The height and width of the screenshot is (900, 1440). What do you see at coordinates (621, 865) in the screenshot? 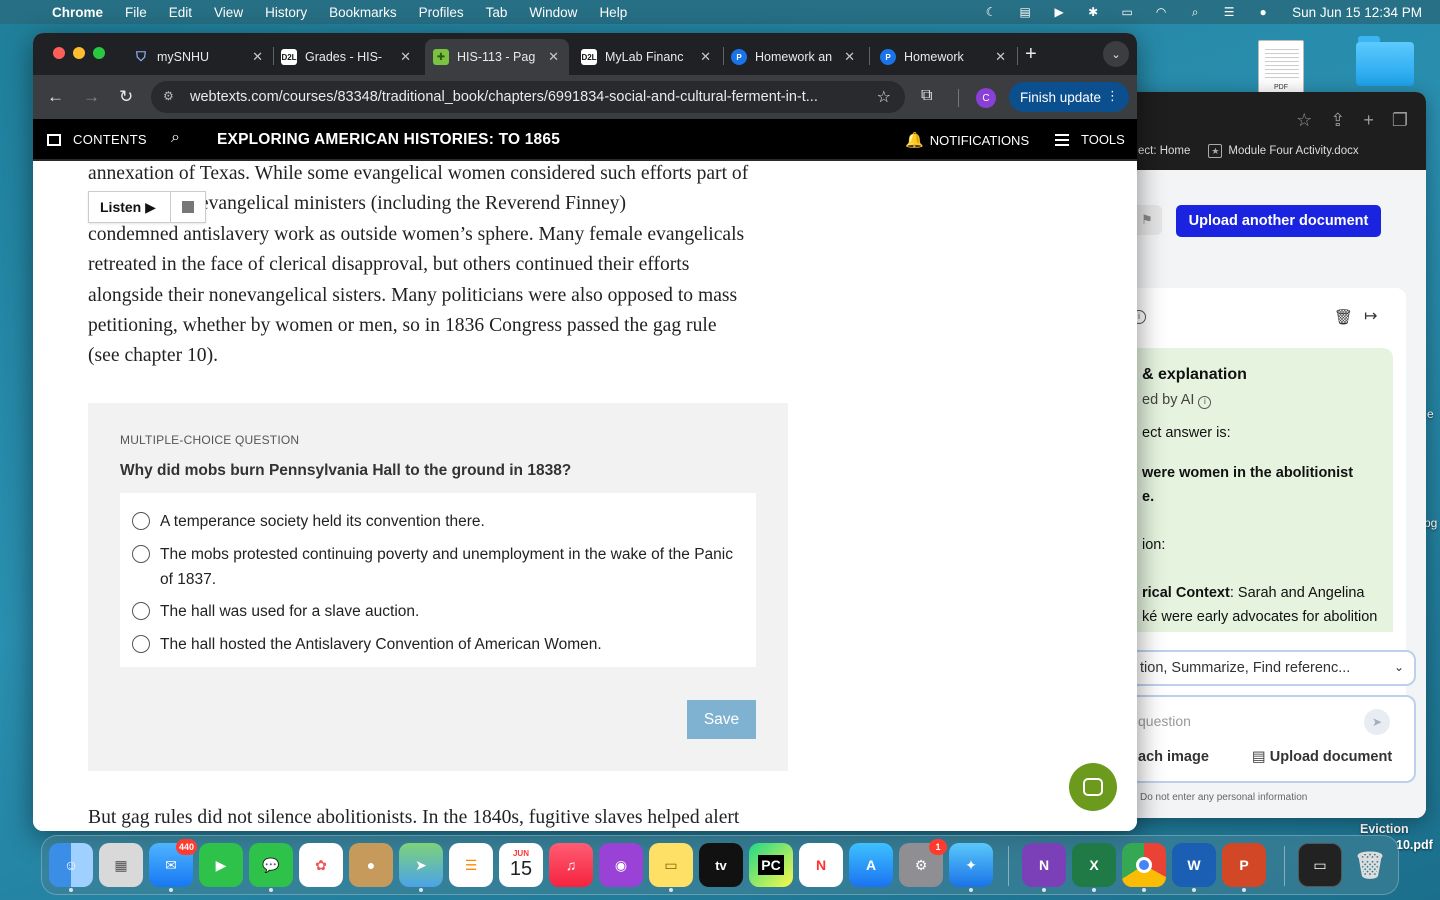
I see `podcasts-icon: ◉` at bounding box center [621, 865].